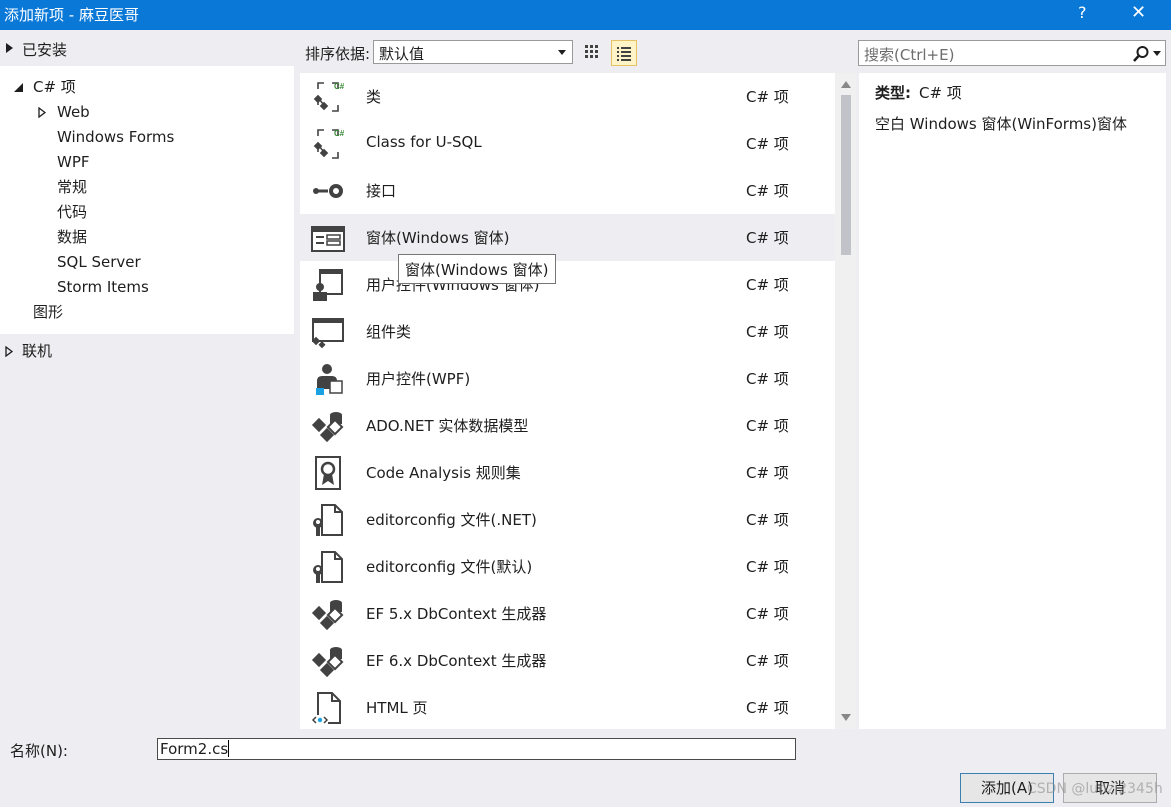 The height and width of the screenshot is (807, 1171). I want to click on tree-item-graphics: 图形, so click(147, 312).